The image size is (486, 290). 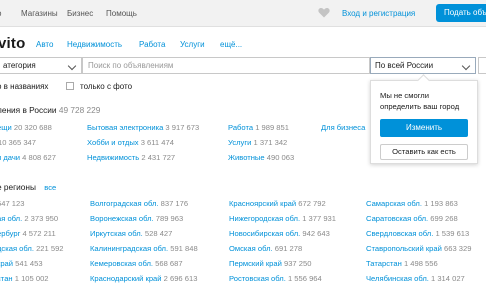 What do you see at coordinates (41, 65) in the screenshot?
I see `category-select: атегория` at bounding box center [41, 65].